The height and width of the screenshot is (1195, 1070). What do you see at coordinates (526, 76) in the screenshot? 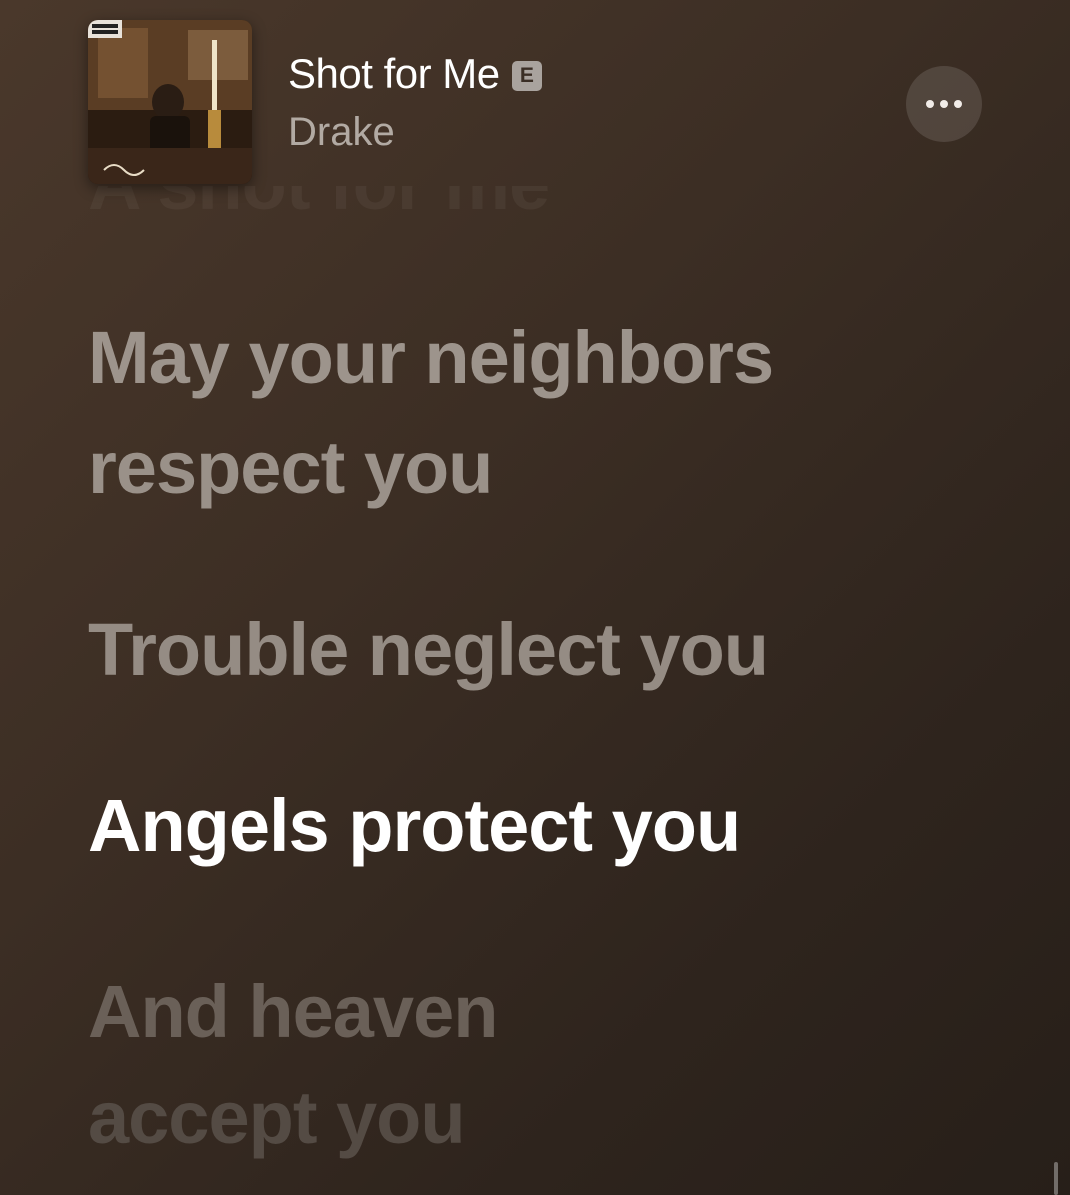
I see `explicit-badge: E` at bounding box center [526, 76].